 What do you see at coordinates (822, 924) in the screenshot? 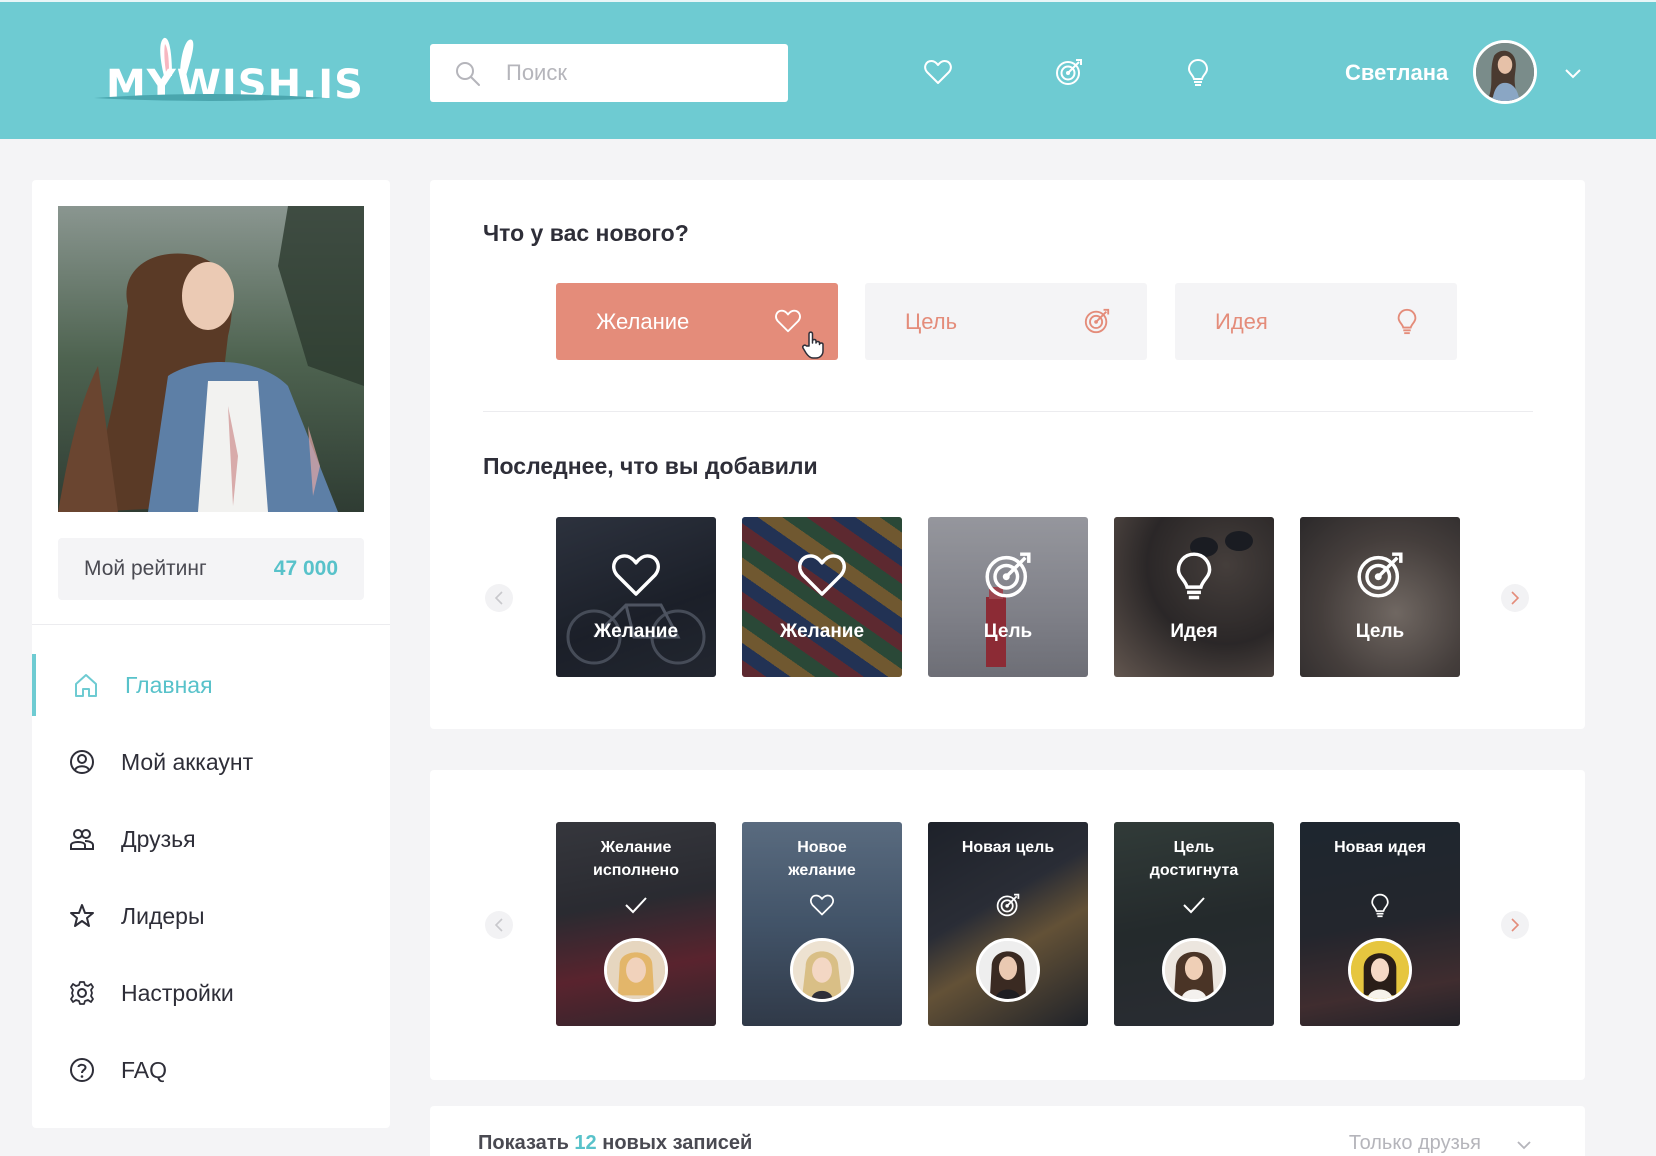
I see `feed-item: Новое желание` at bounding box center [822, 924].